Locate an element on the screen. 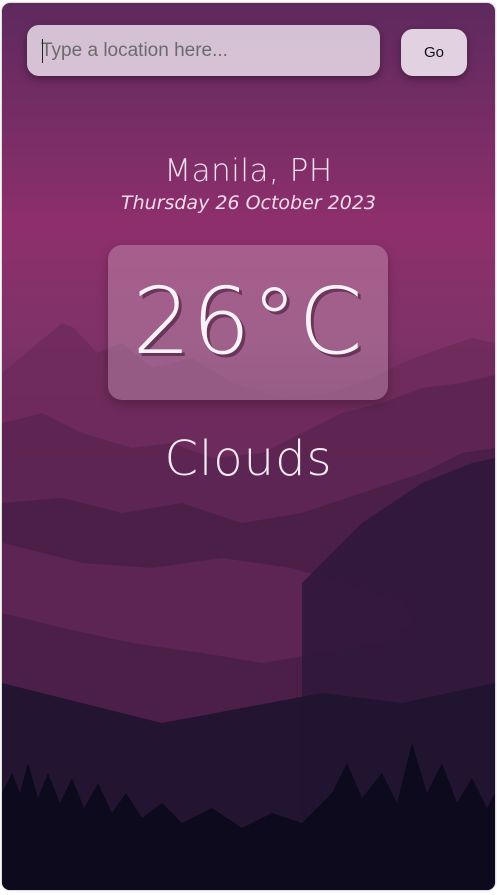 The height and width of the screenshot is (895, 497). text-caret is located at coordinates (42, 51).